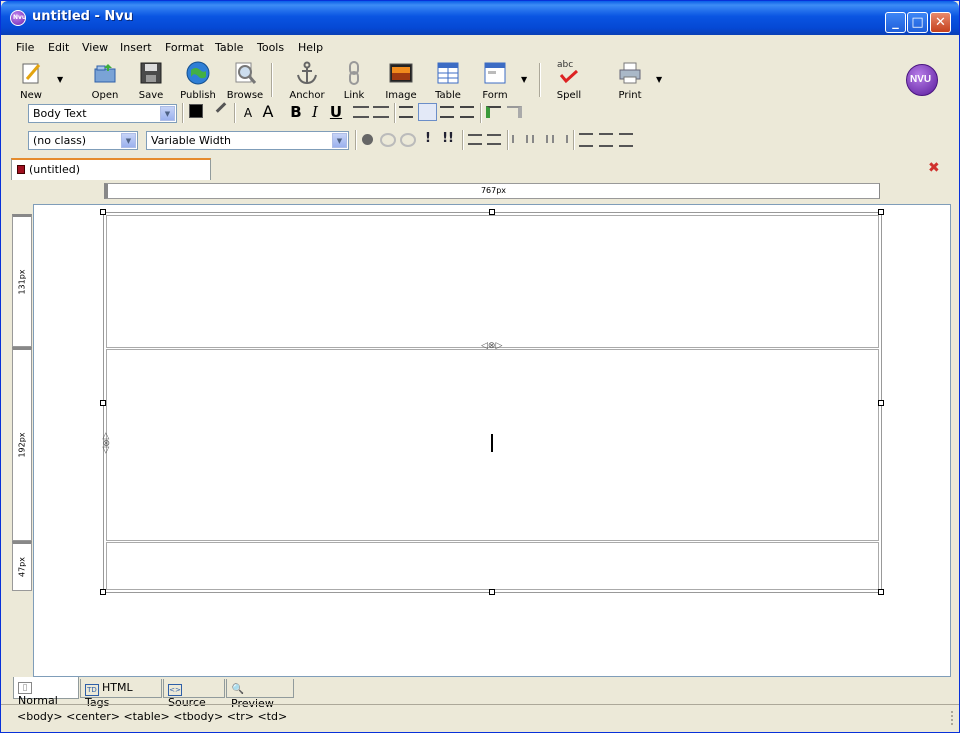 The width and height of the screenshot is (960, 733). What do you see at coordinates (494, 139) in the screenshot?
I see `line-spacing-alt-icon` at bounding box center [494, 139].